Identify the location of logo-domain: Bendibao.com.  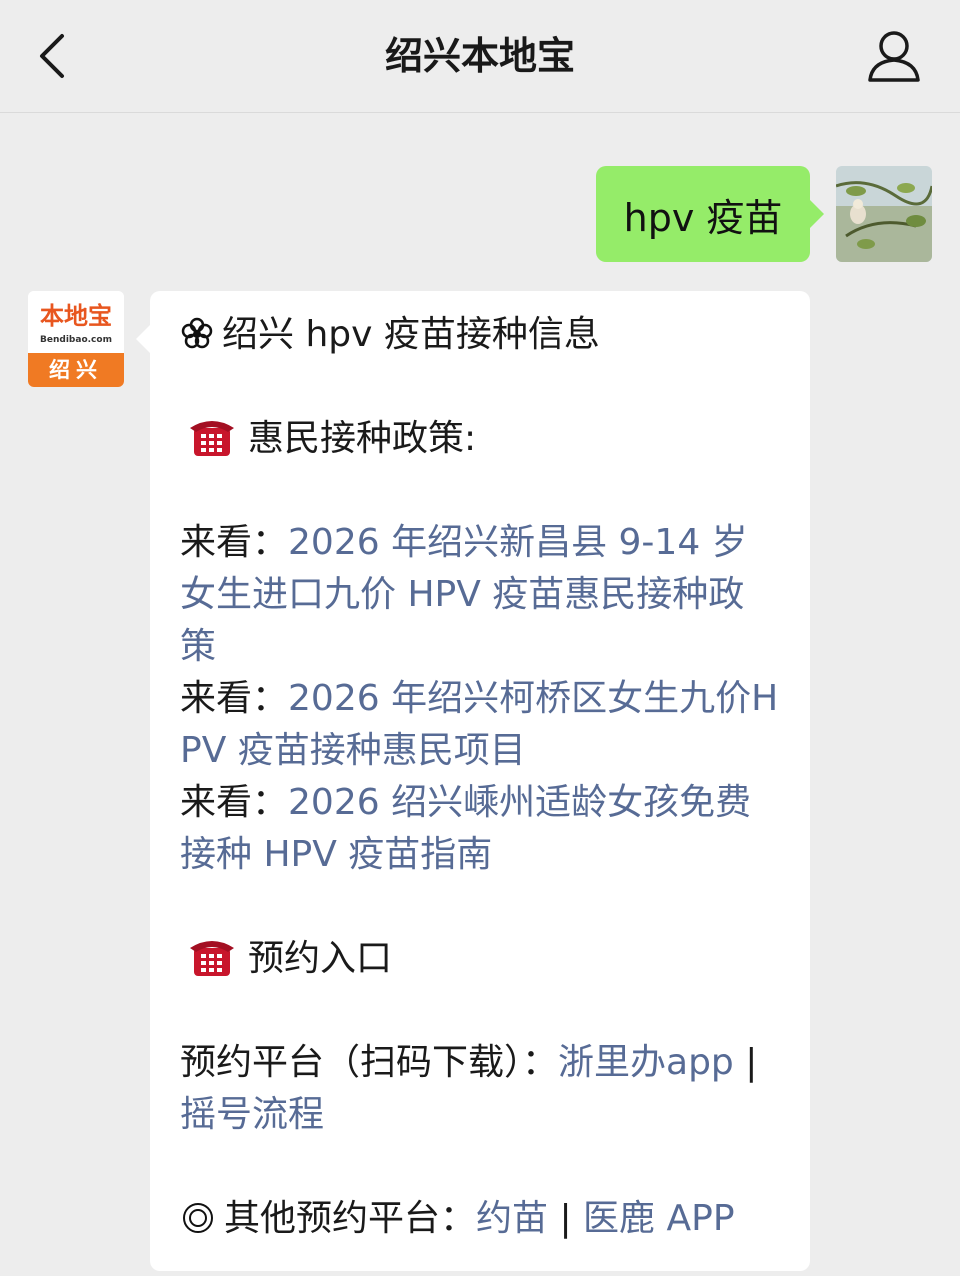
(76, 340).